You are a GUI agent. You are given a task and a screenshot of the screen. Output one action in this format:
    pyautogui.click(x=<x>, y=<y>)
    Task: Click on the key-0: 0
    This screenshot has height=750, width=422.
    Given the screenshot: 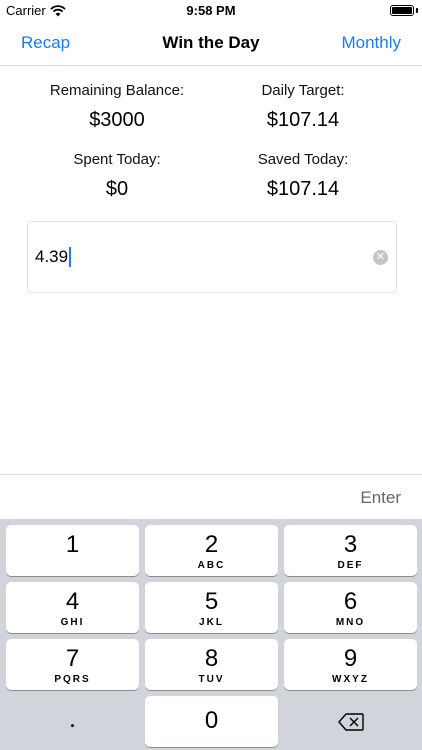 What is the action you would take?
    pyautogui.click(x=211, y=721)
    